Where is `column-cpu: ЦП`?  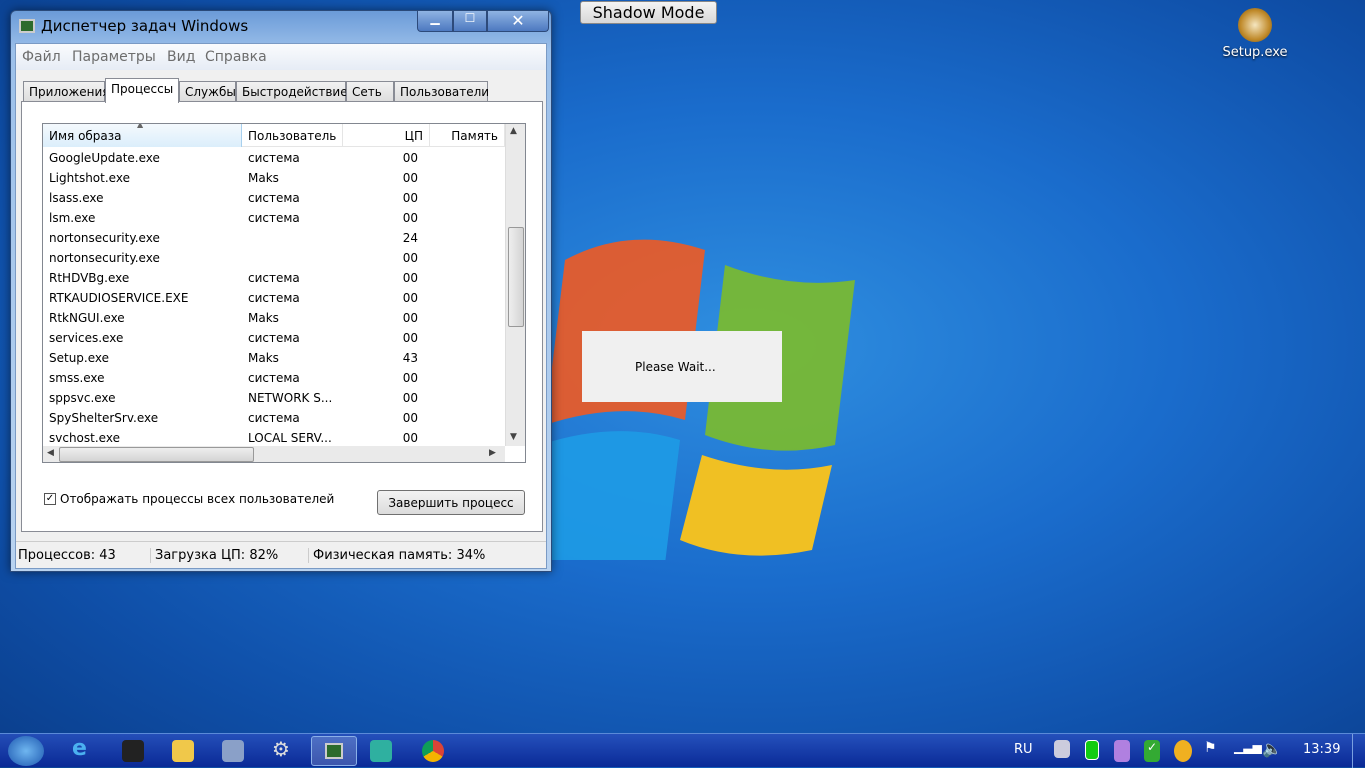 column-cpu: ЦП is located at coordinates (386, 135).